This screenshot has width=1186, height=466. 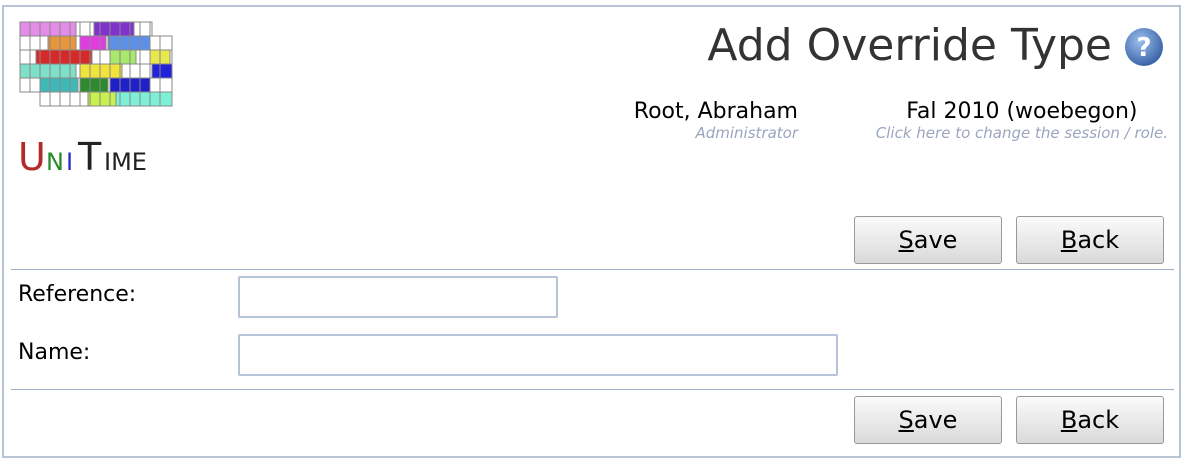 I want to click on svg-text: I, so click(x=69, y=162).